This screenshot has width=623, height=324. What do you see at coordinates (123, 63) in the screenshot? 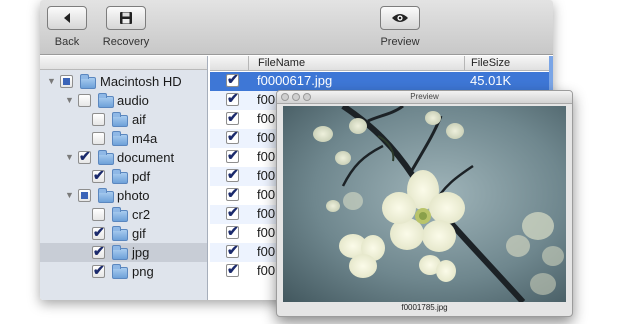
I see `sidebar-header` at bounding box center [123, 63].